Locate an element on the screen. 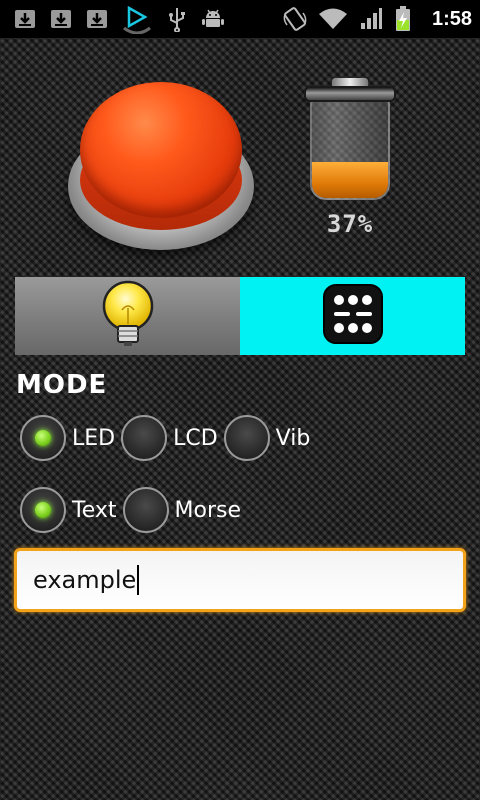  battery-level-fill is located at coordinates (350, 180).